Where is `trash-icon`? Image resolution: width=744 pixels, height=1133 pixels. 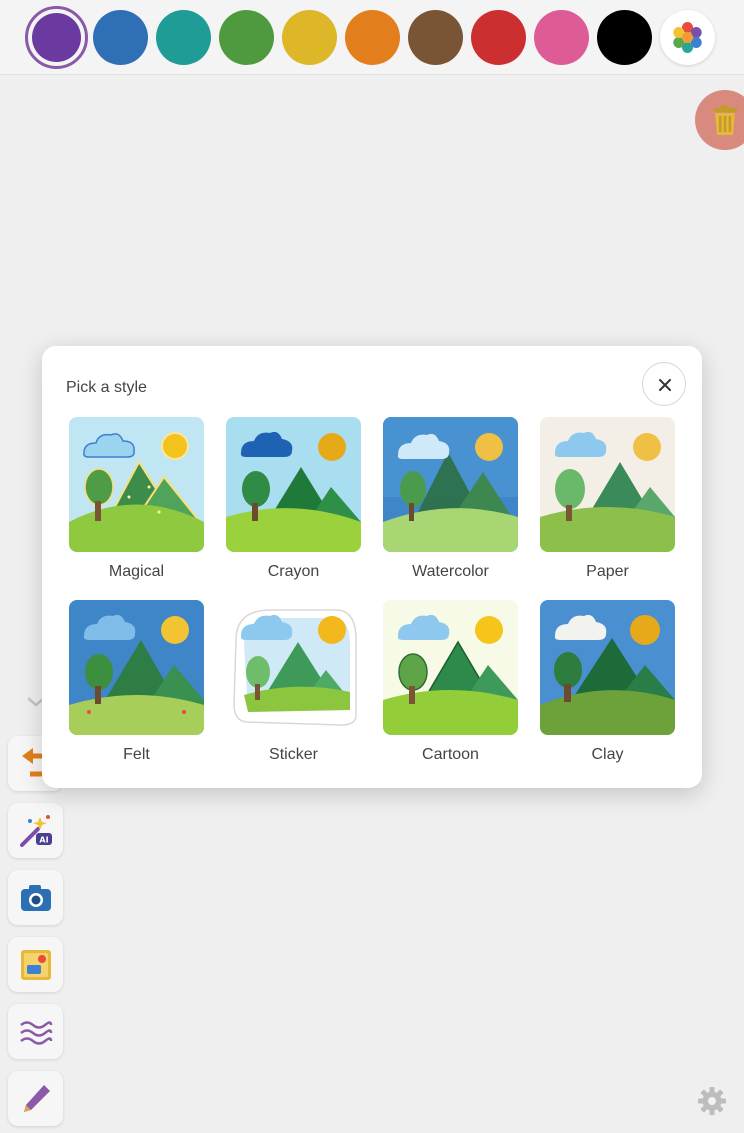
trash-icon is located at coordinates (725, 120).